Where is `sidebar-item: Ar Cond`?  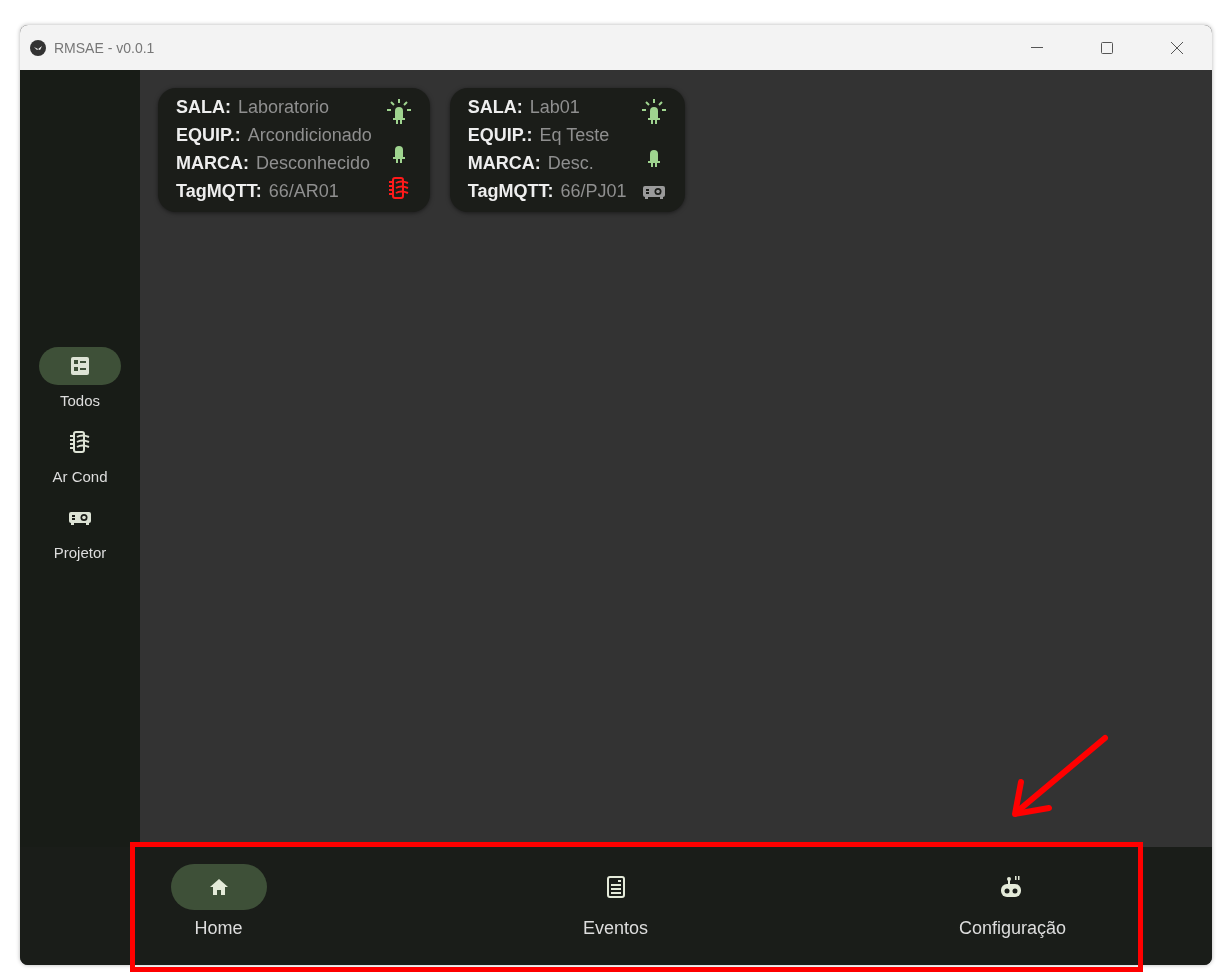
sidebar-item: Ar Cond is located at coordinates (80, 453).